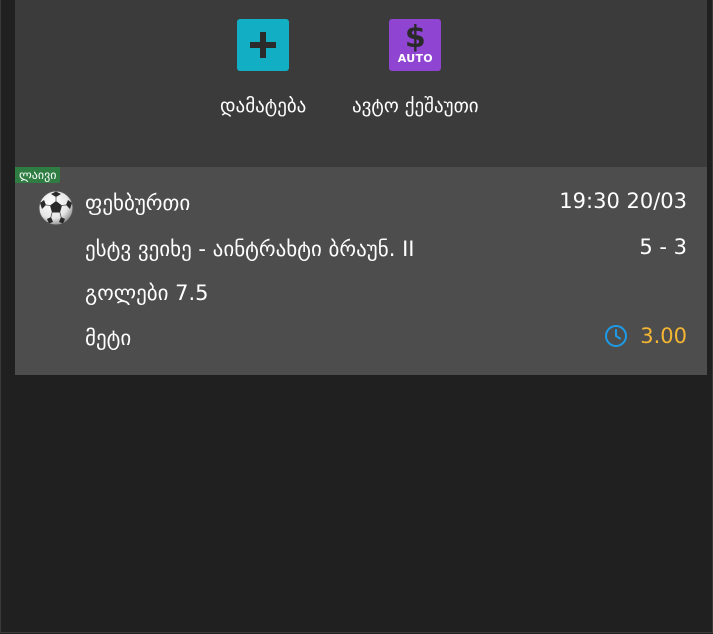 Image resolution: width=713 pixels, height=634 pixels. I want to click on odds-value: 3.00, so click(663, 336).